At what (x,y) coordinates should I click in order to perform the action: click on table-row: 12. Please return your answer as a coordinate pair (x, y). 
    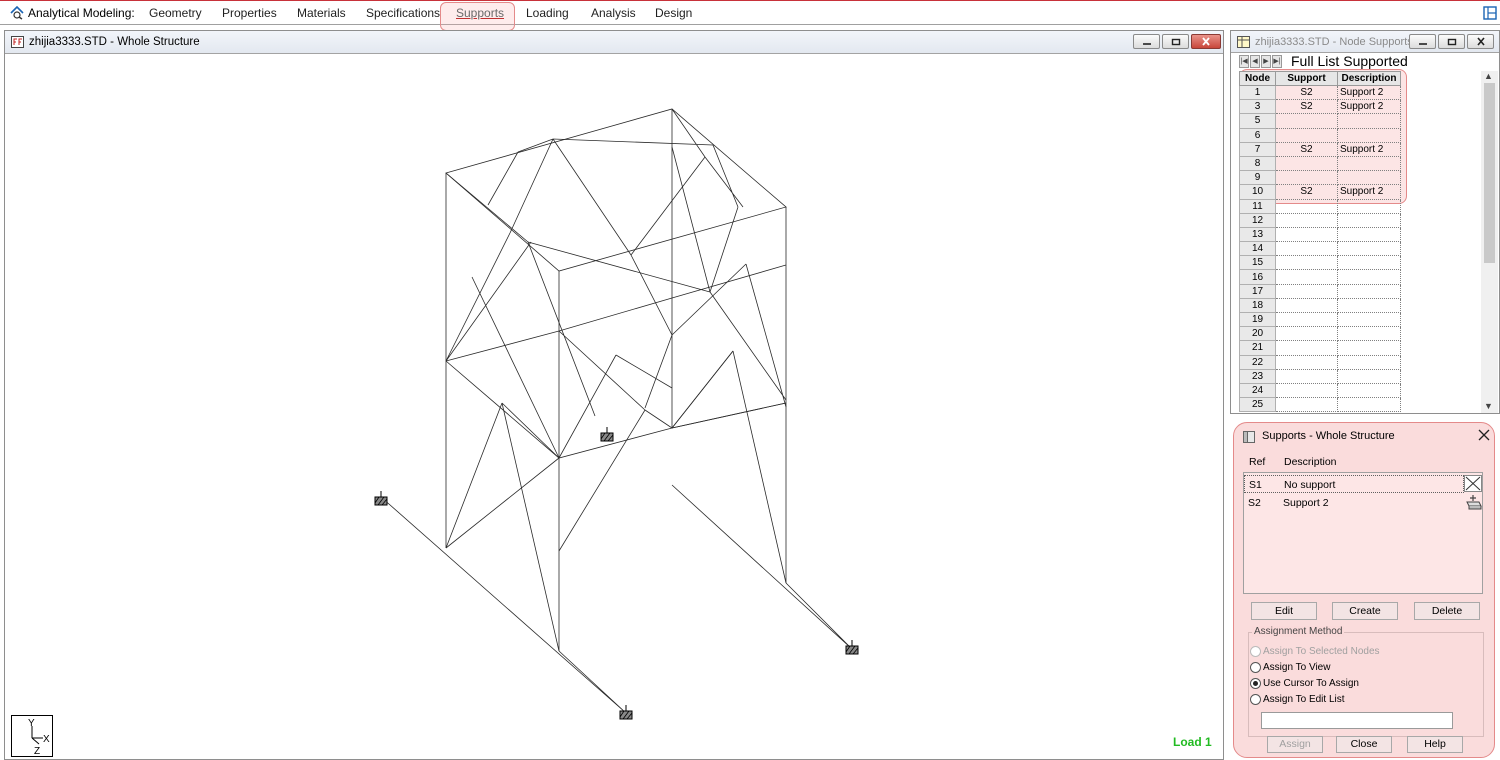
    Looking at the image, I should click on (1320, 220).